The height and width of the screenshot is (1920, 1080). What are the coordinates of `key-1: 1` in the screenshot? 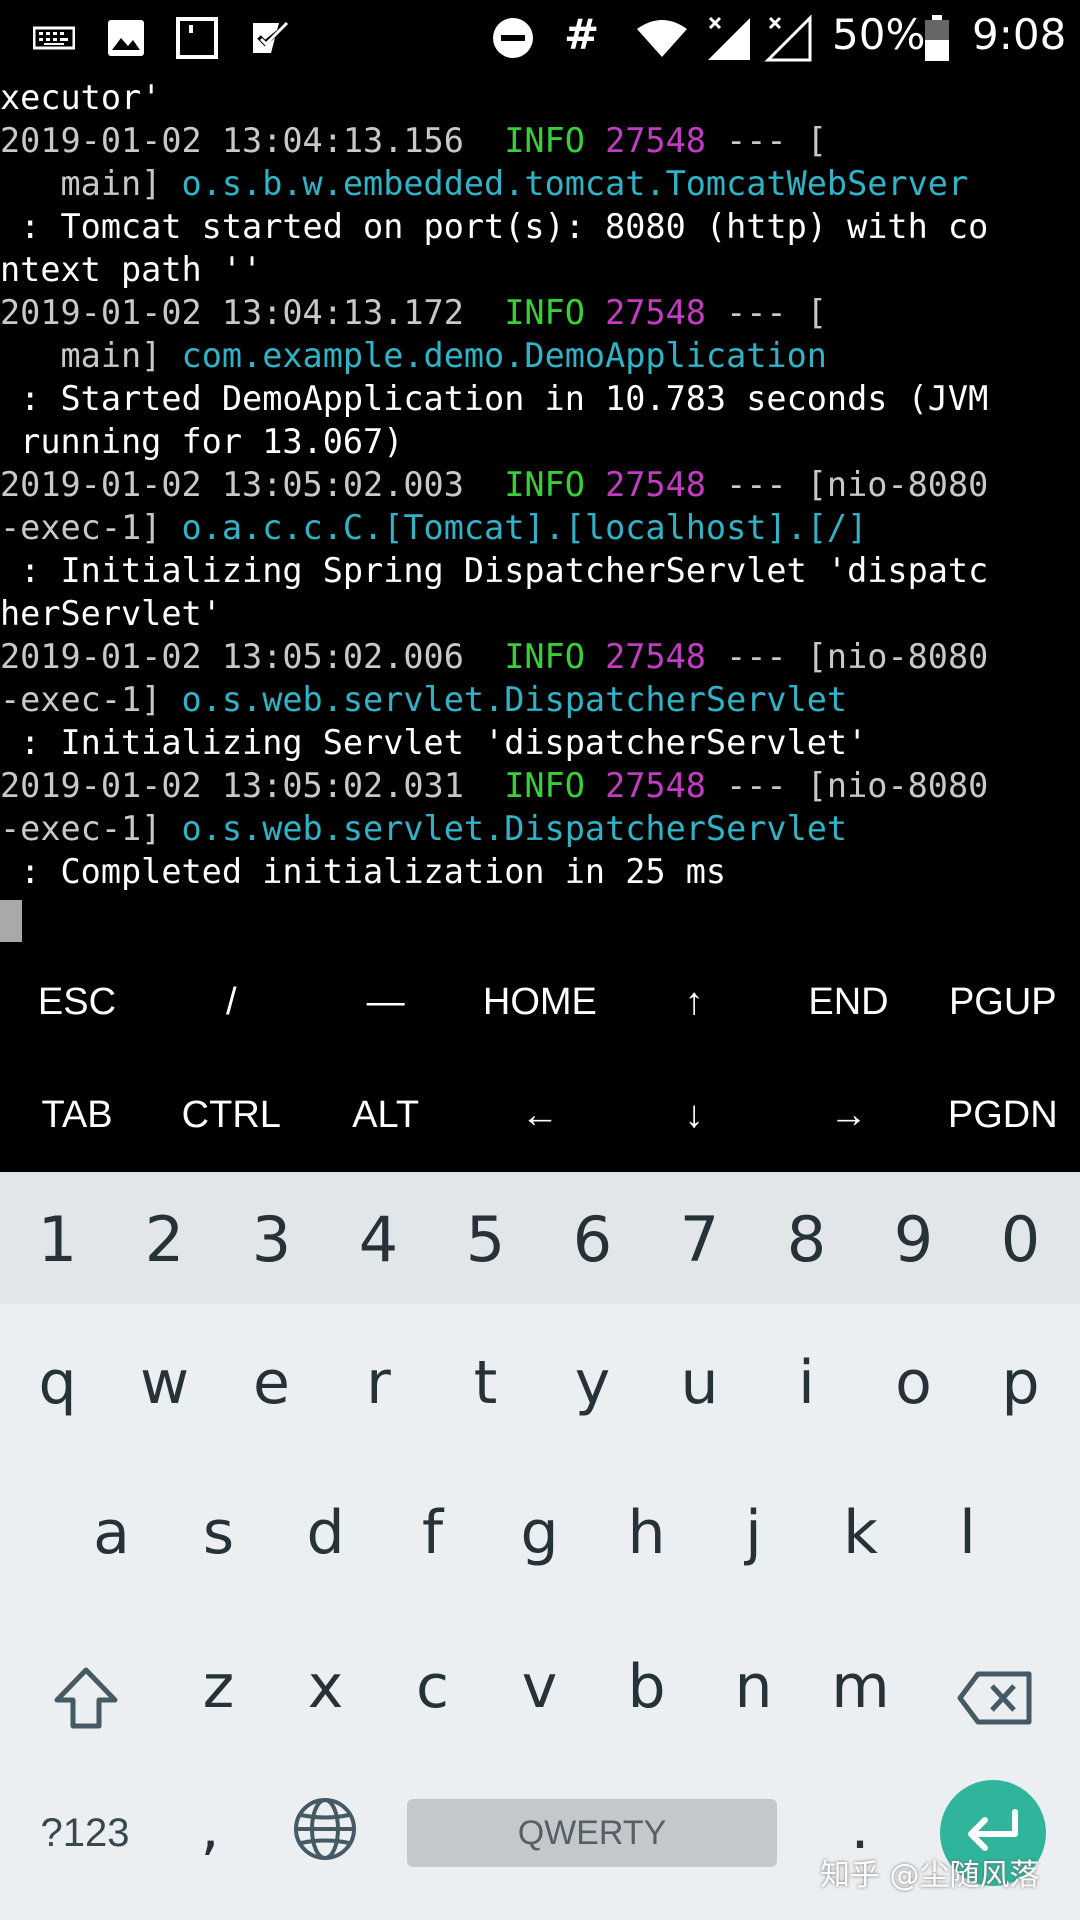 It's located at (57, 1239).